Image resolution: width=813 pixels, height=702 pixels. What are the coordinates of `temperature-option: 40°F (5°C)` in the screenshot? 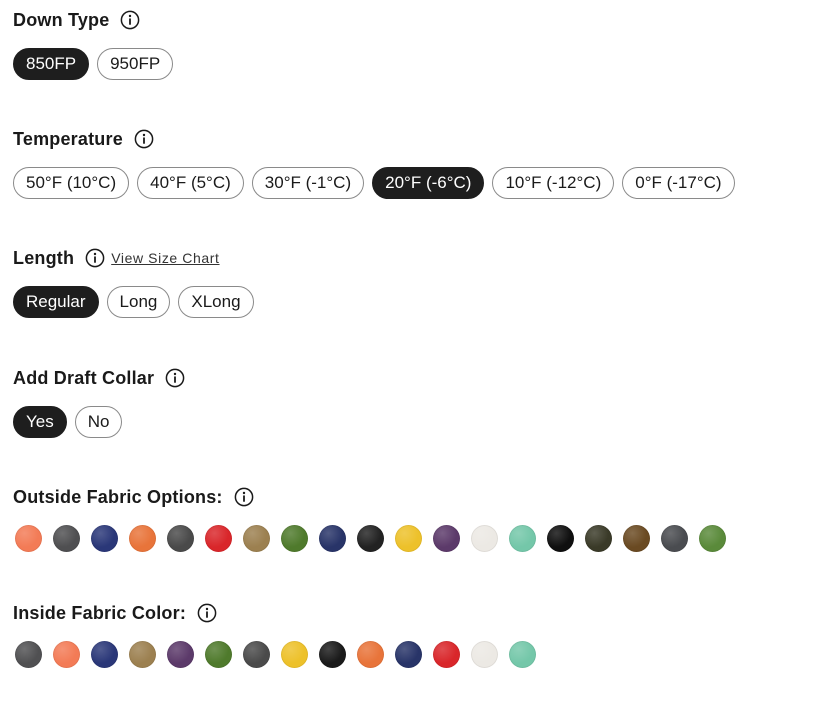 It's located at (190, 183).